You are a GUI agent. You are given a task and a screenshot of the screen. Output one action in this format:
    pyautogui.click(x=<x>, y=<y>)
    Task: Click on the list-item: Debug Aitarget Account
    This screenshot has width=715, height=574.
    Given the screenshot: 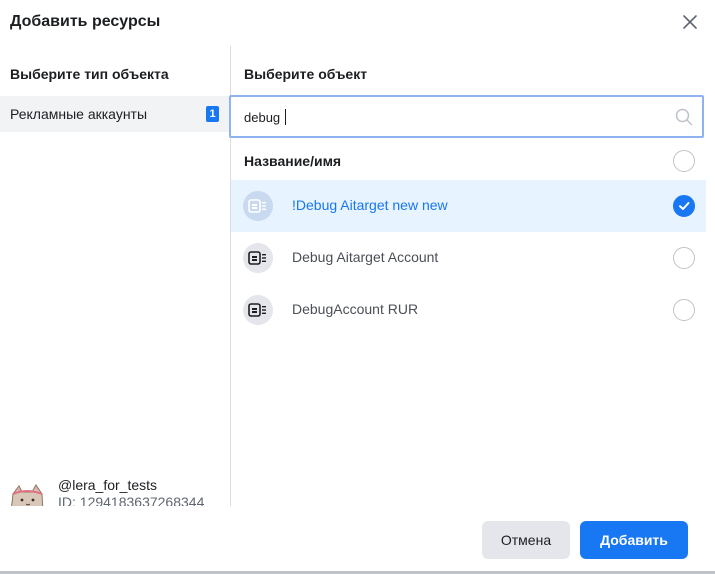 What is the action you would take?
    pyautogui.click(x=468, y=258)
    